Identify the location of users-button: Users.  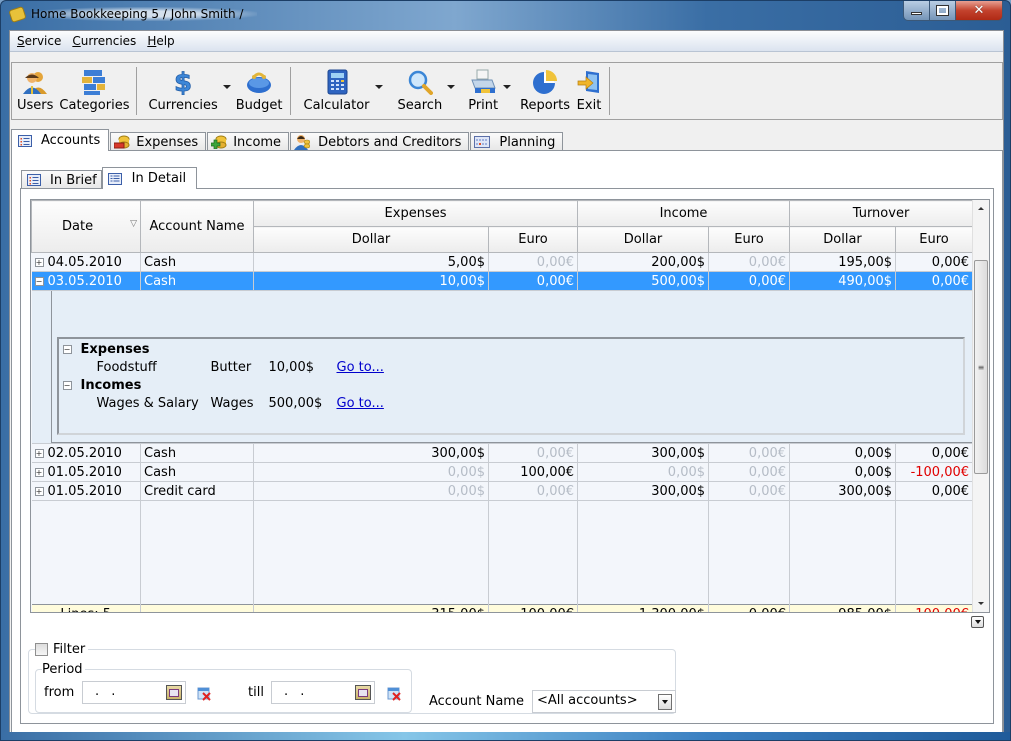
(35, 91).